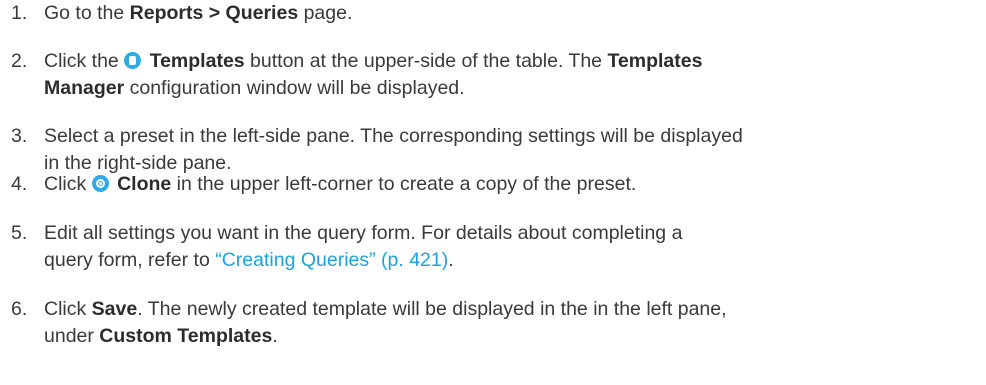  What do you see at coordinates (325, 13) in the screenshot?
I see `step-text: page.` at bounding box center [325, 13].